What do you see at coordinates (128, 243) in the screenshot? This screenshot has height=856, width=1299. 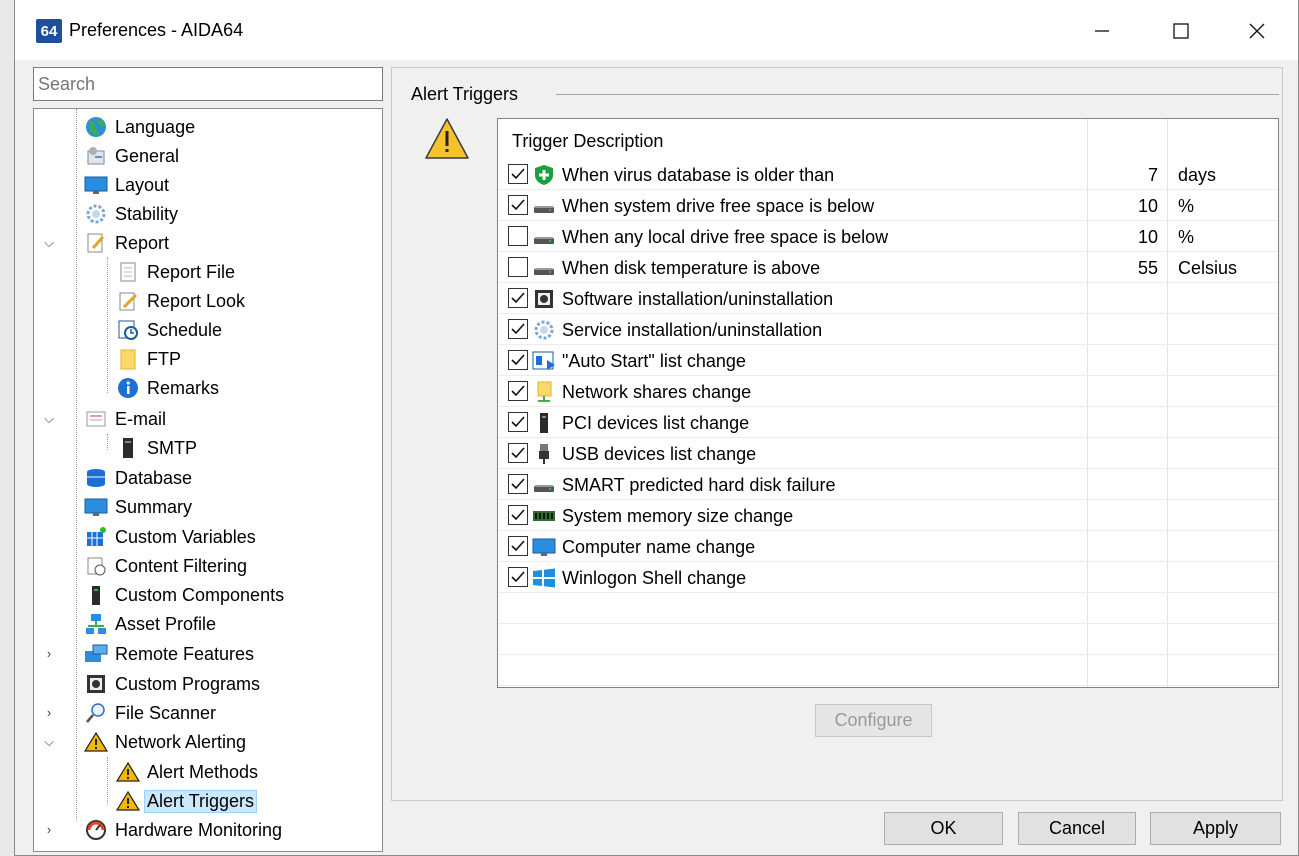 I see `tree-item-report: Report` at bounding box center [128, 243].